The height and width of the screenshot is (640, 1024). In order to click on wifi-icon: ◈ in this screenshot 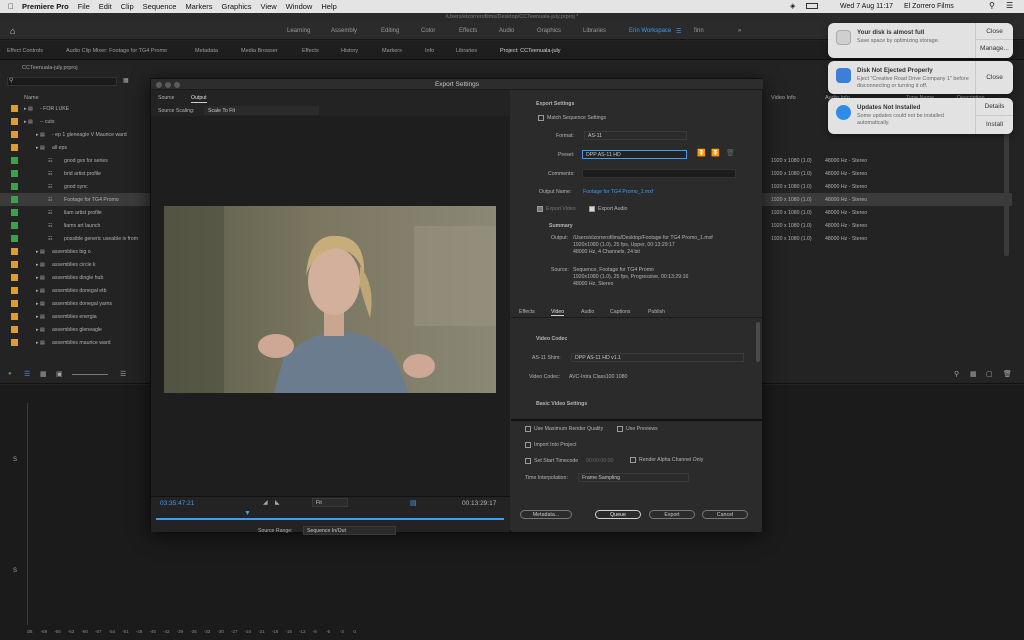, I will do `click(792, 6)`.